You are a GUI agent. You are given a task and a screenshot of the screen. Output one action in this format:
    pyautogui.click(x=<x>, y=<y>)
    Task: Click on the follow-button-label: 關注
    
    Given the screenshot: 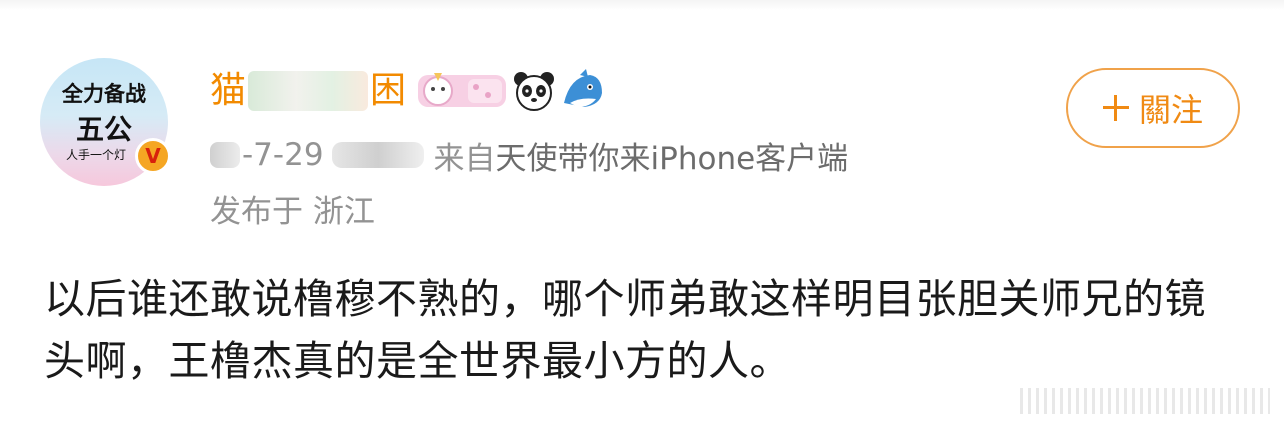 What is the action you would take?
    pyautogui.click(x=1170, y=110)
    